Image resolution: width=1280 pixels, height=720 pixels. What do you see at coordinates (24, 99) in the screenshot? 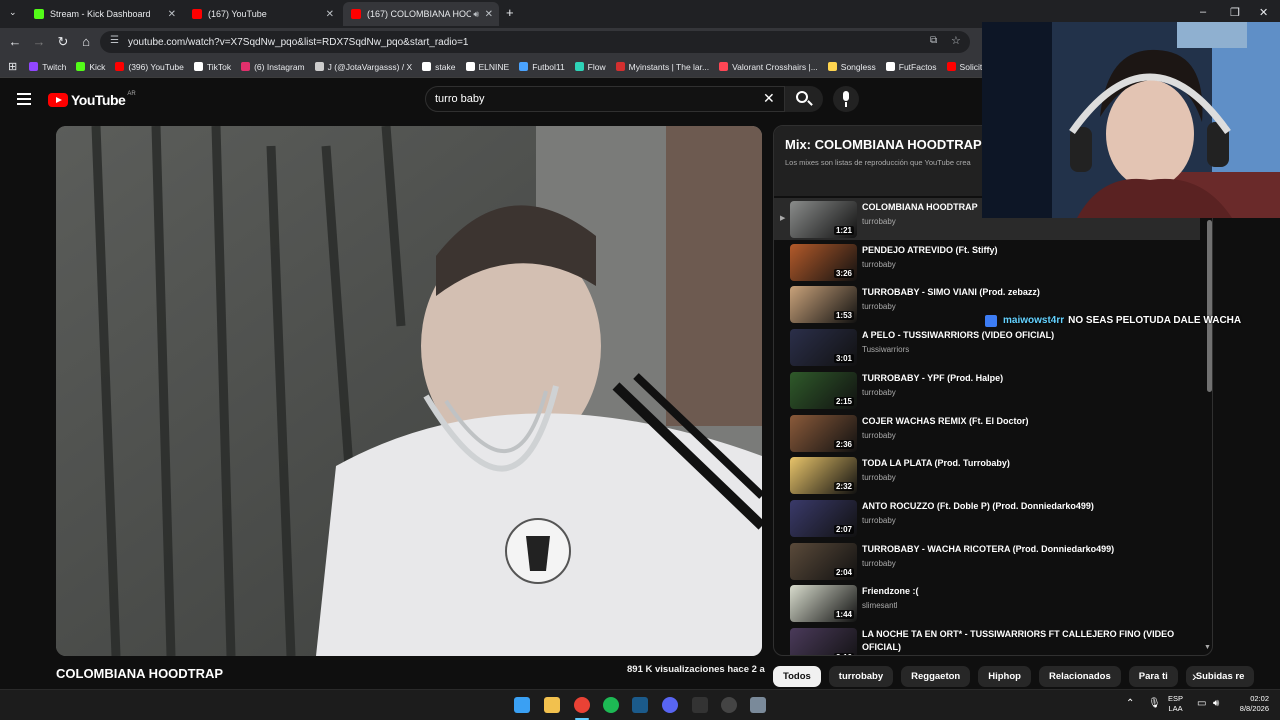
I see `menu-icon` at bounding box center [24, 99].